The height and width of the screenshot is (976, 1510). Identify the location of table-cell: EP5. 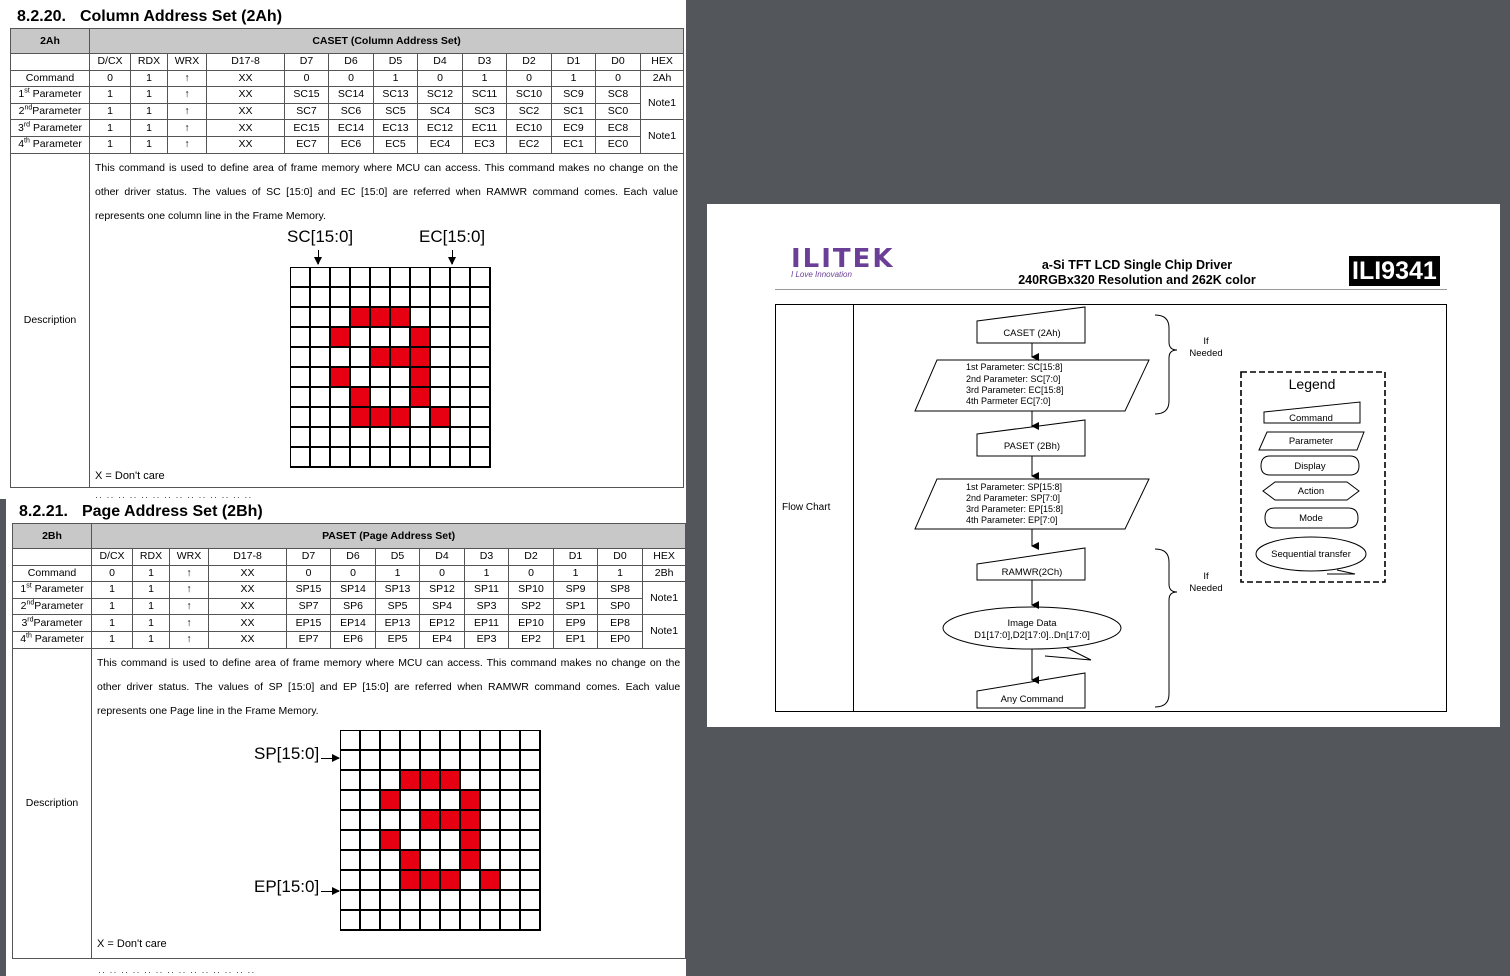
(397, 639).